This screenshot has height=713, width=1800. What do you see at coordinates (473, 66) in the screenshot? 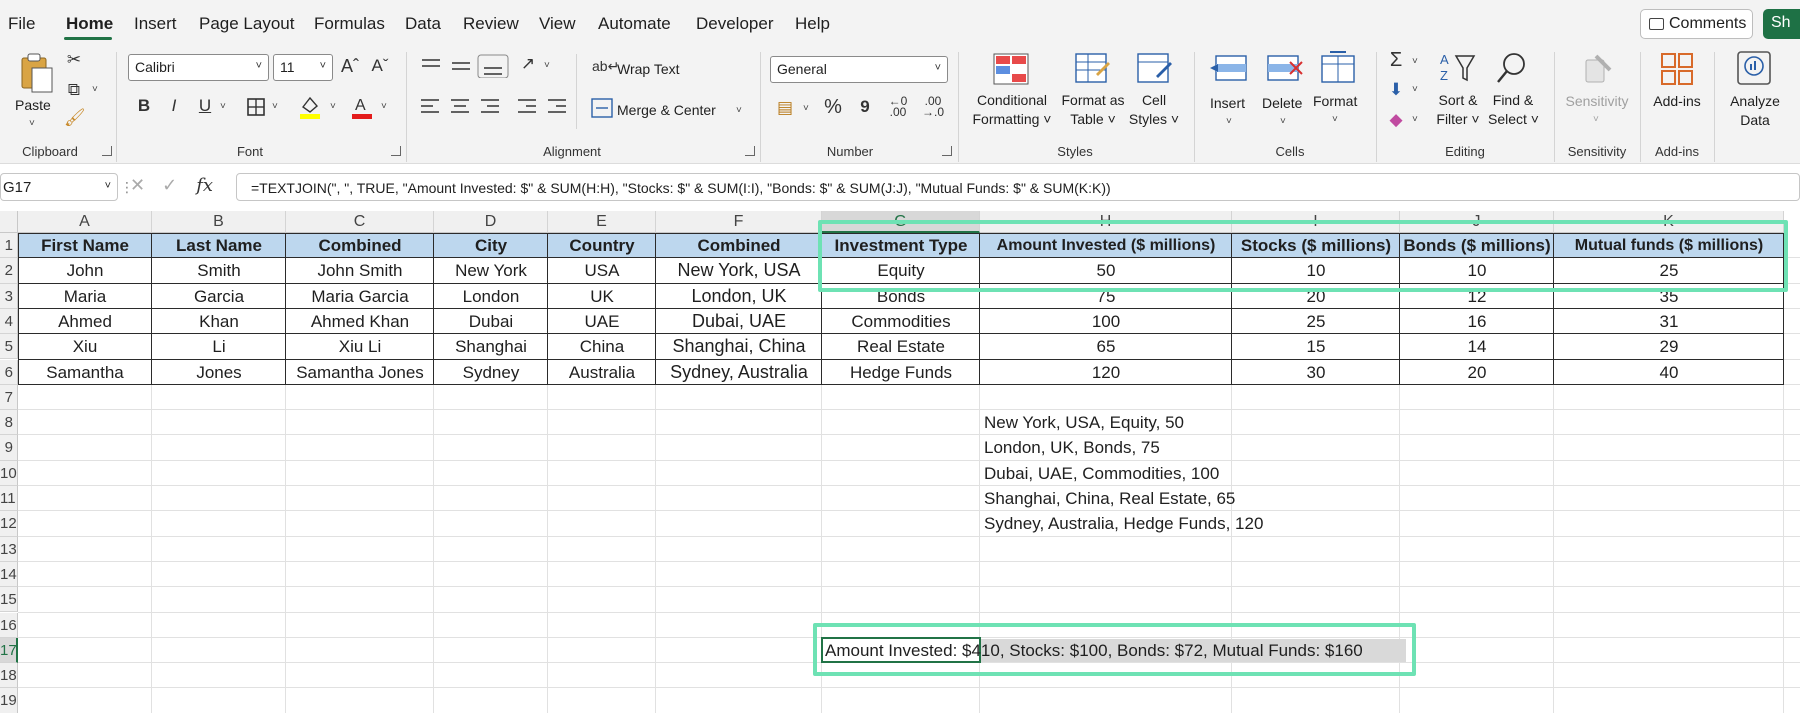
I see `vertical-align-icons` at bounding box center [473, 66].